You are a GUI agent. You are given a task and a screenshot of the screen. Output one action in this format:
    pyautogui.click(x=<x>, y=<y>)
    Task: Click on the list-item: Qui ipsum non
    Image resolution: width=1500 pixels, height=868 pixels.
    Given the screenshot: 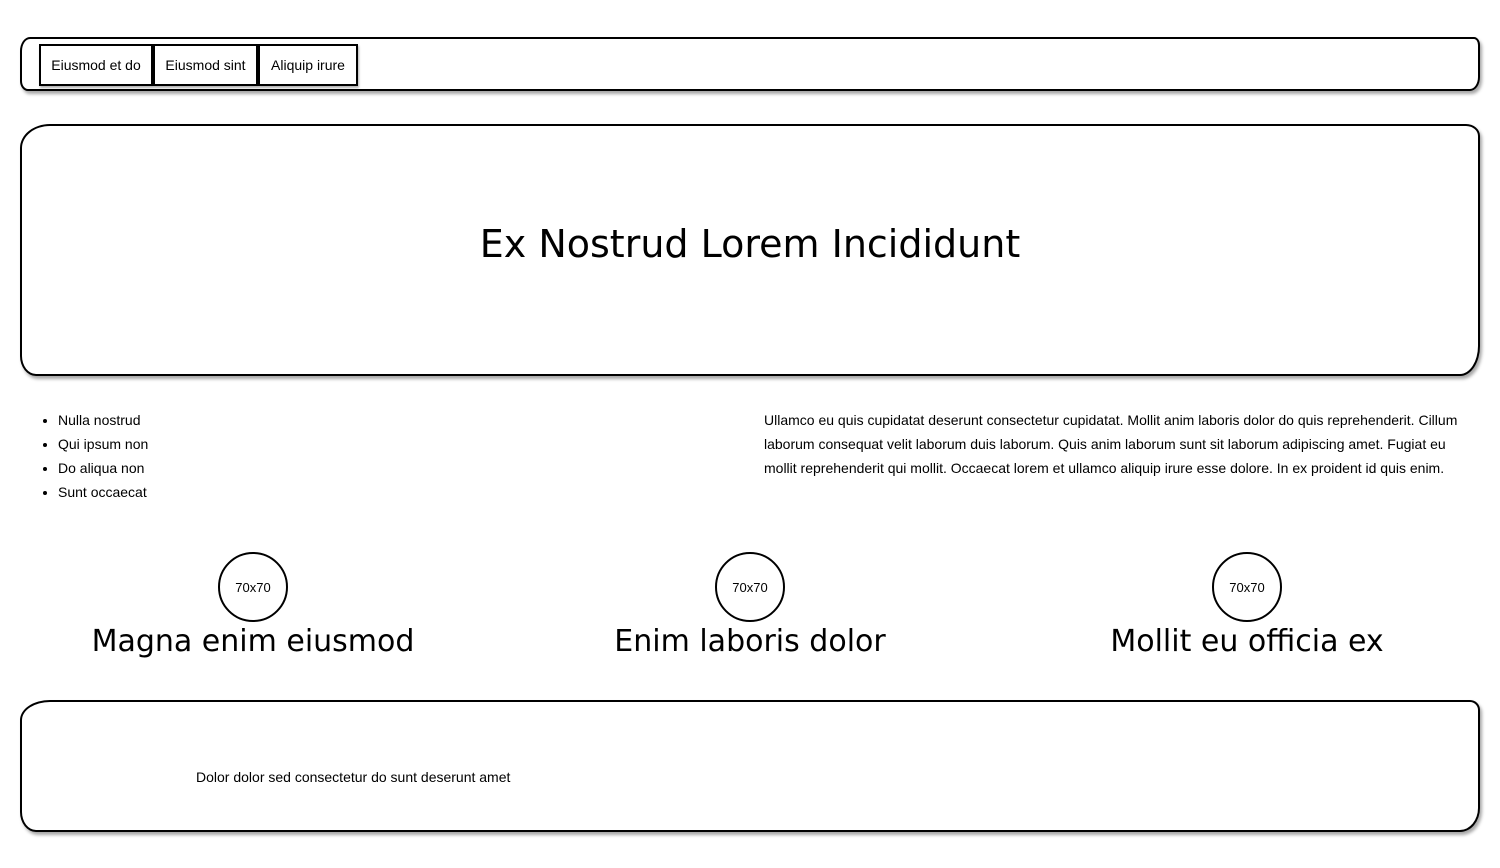 What is the action you would take?
    pyautogui.click(x=103, y=444)
    